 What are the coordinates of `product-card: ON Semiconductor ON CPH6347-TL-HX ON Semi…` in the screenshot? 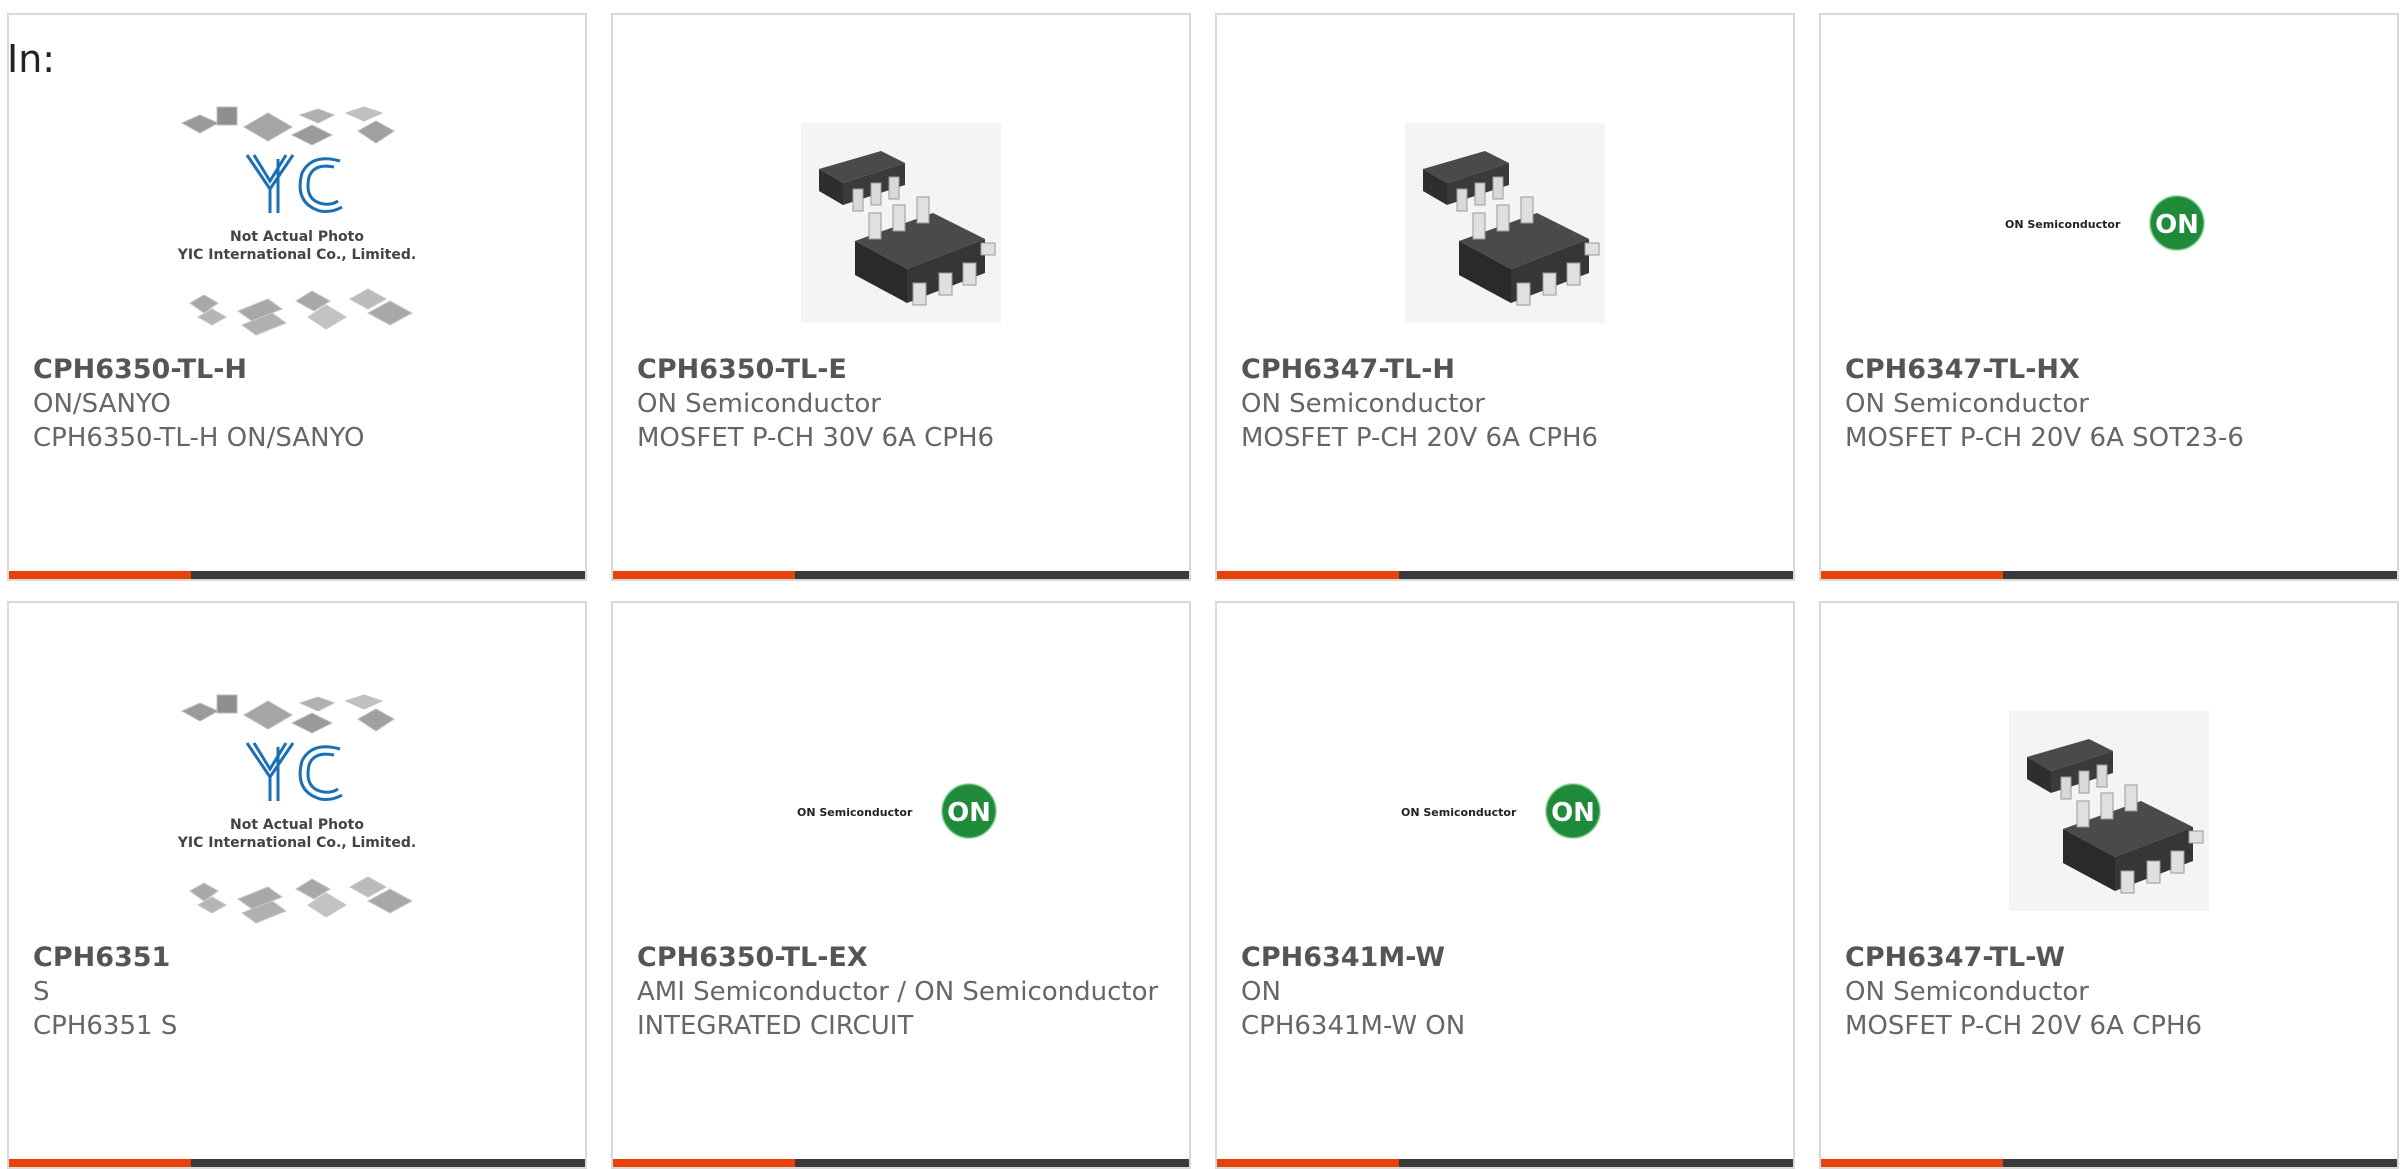 It's located at (2109, 297).